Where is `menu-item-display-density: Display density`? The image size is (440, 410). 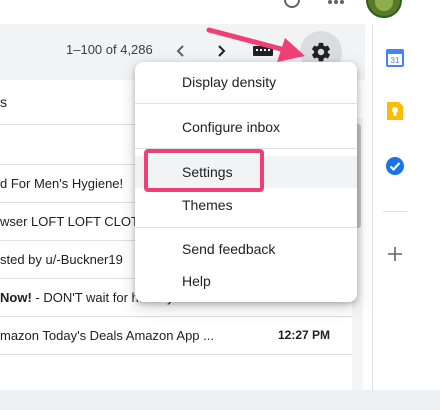
menu-item-display-density: Display density is located at coordinates (246, 83).